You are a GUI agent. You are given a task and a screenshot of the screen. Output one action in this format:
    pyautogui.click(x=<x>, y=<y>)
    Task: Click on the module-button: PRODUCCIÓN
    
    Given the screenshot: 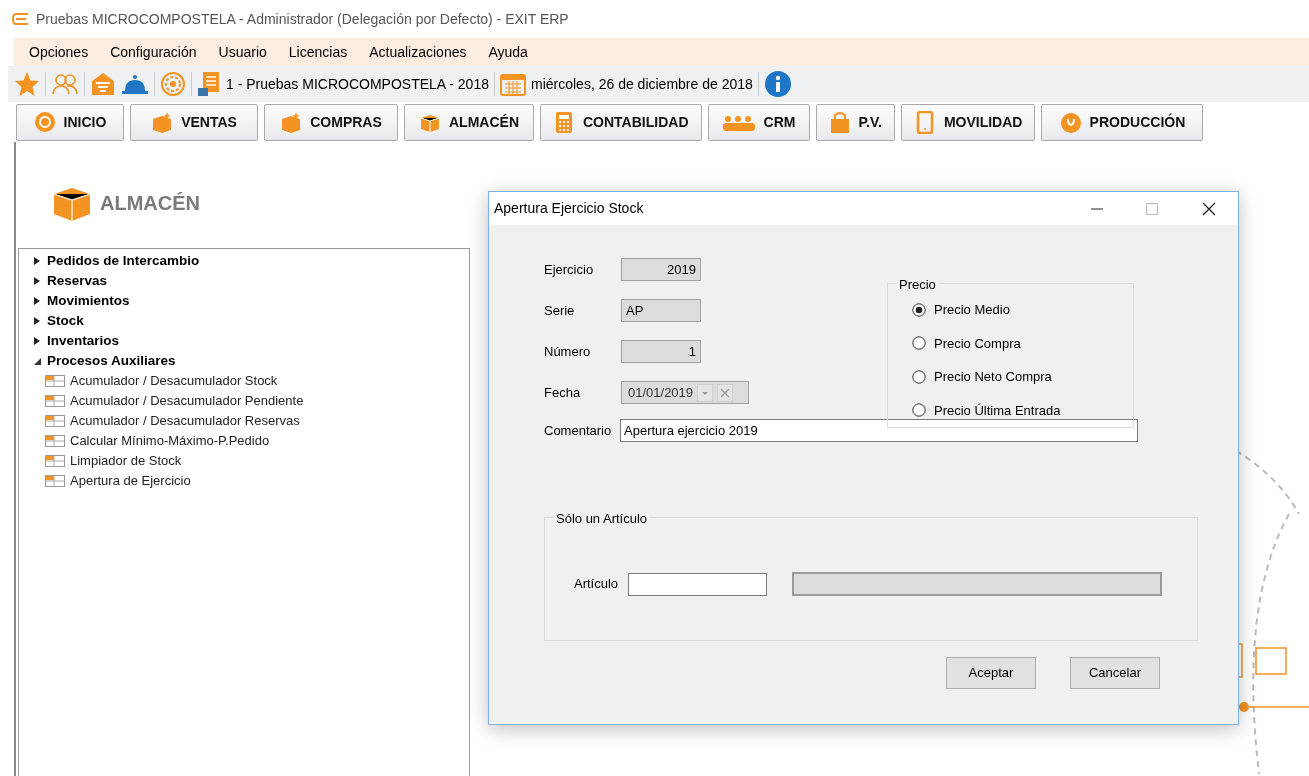 What is the action you would take?
    pyautogui.click(x=1122, y=122)
    